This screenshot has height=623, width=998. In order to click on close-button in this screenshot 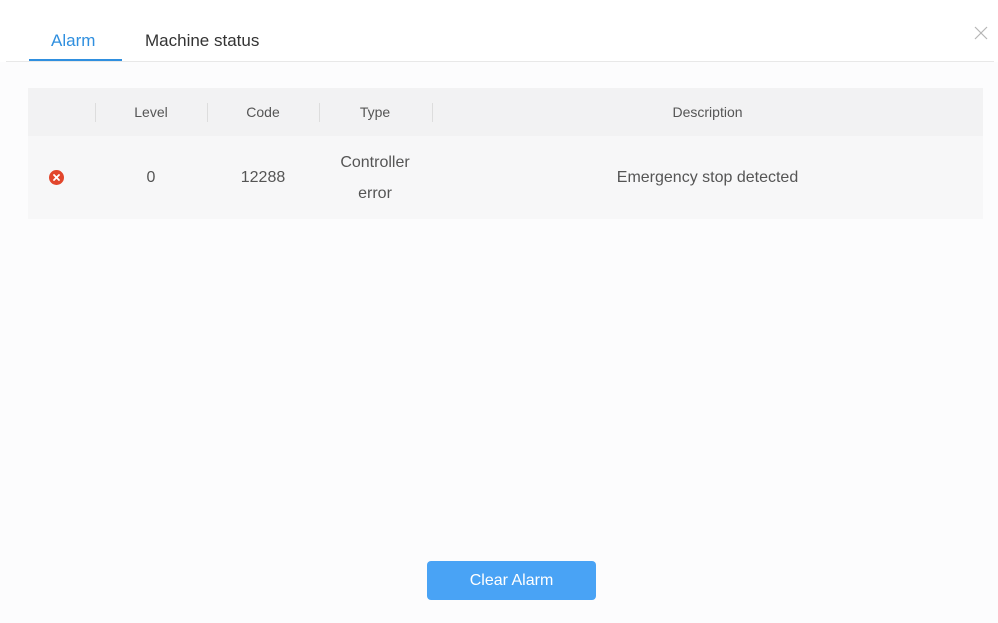, I will do `click(981, 33)`.